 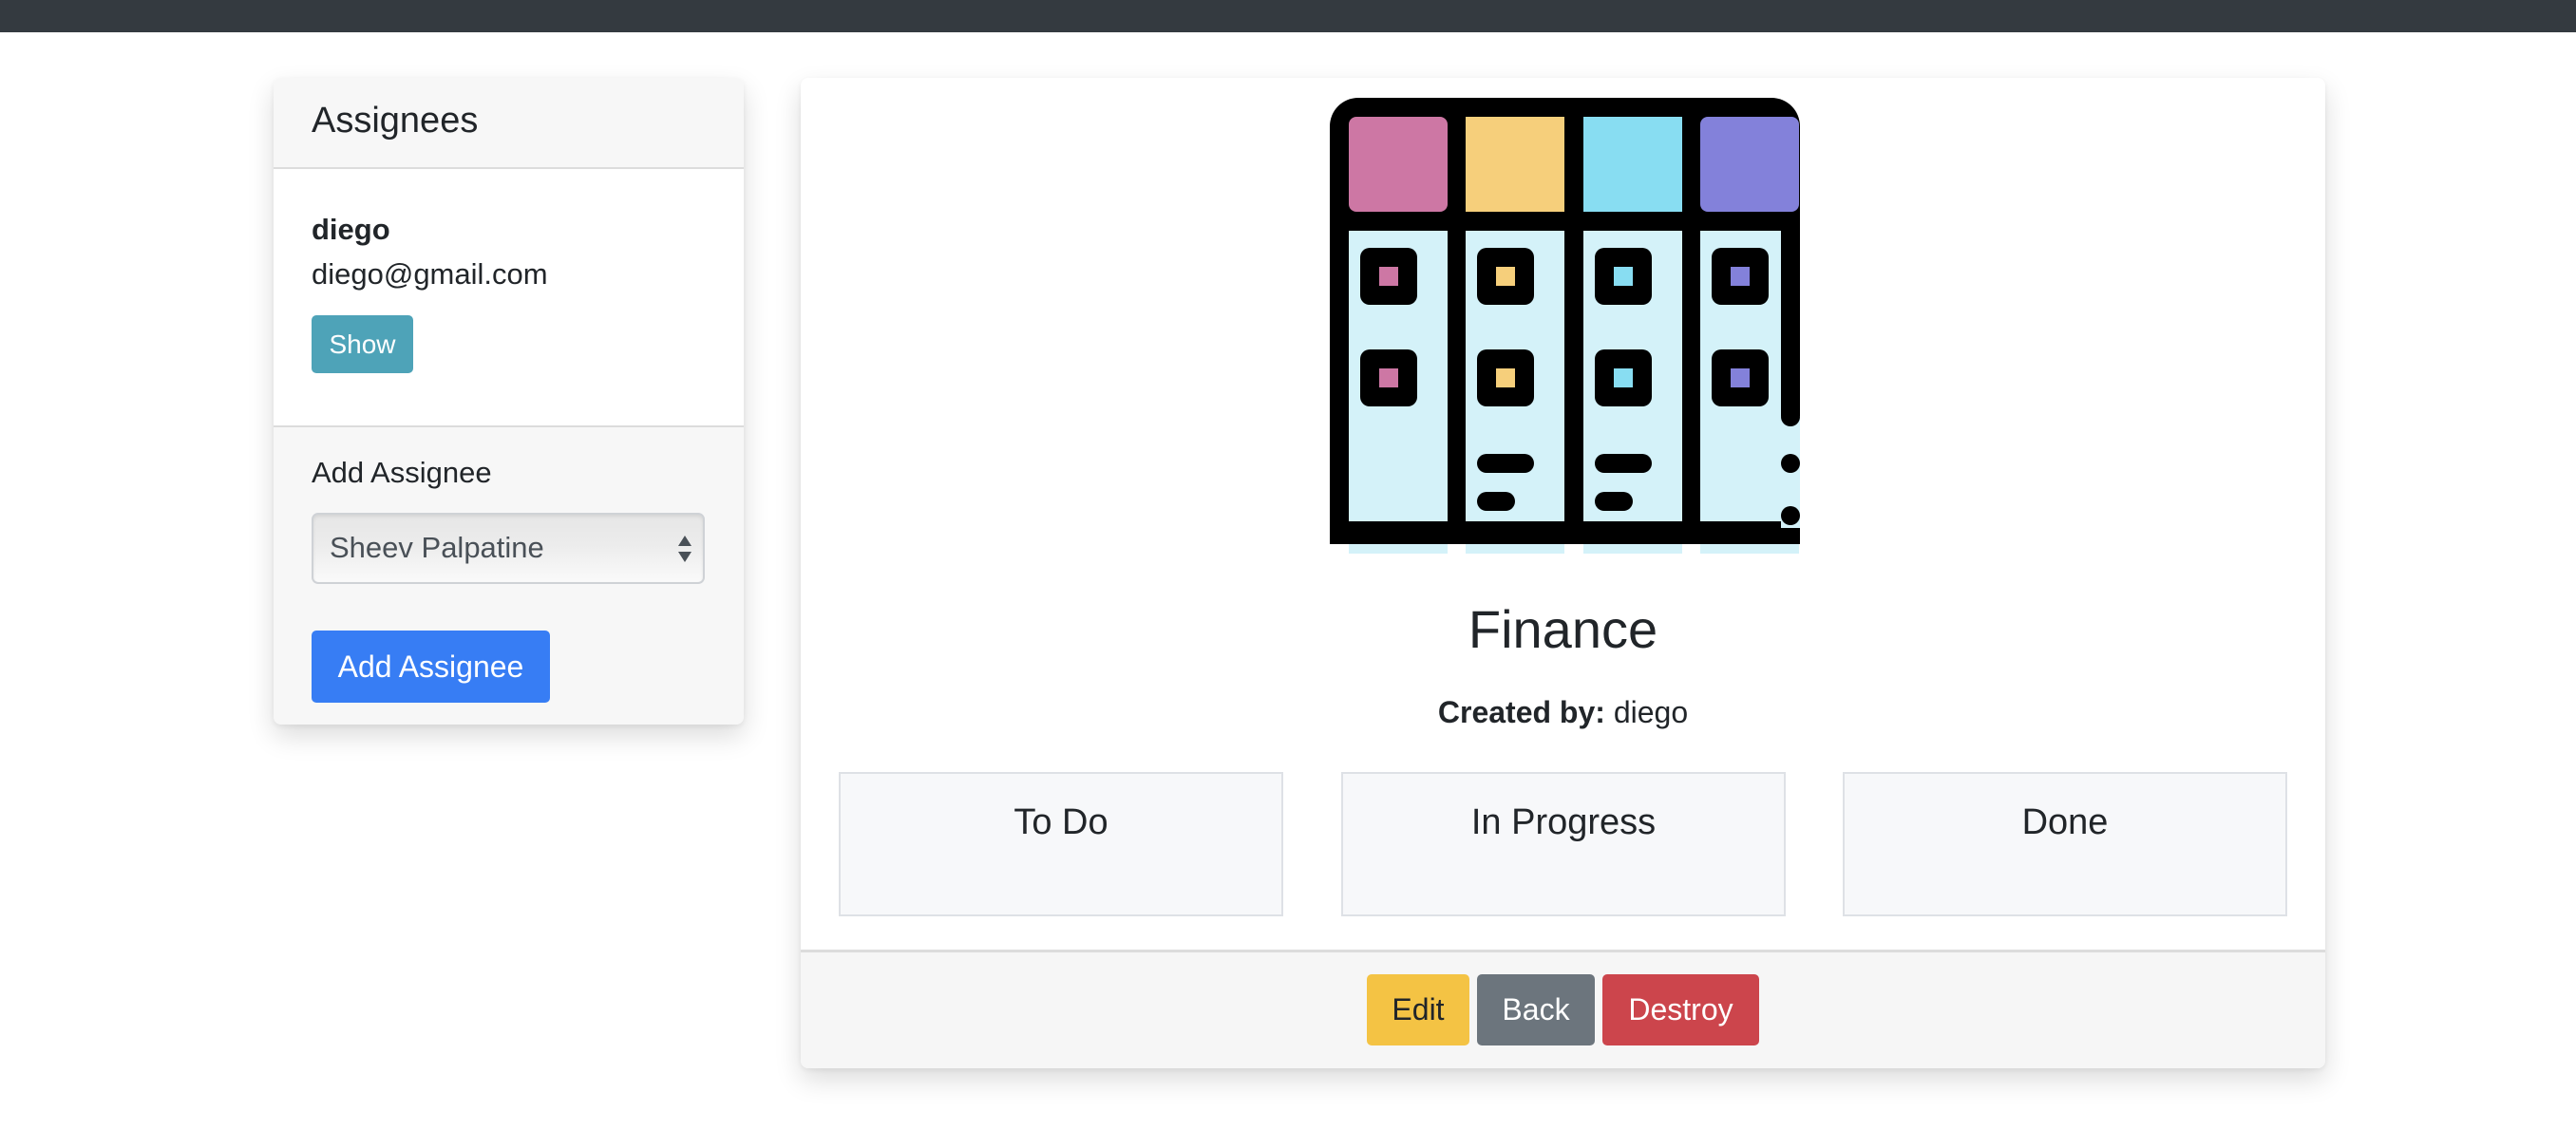 I want to click on board-actions: Edit Back Destroy, so click(x=1563, y=1010).